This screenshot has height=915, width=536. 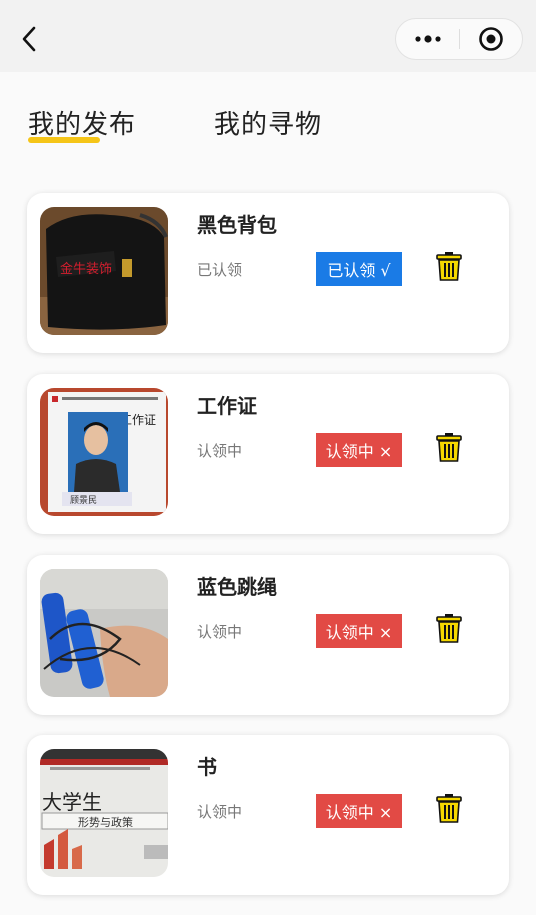 What do you see at coordinates (82, 122) in the screenshot?
I see `tab-my-posts: 我的发布` at bounding box center [82, 122].